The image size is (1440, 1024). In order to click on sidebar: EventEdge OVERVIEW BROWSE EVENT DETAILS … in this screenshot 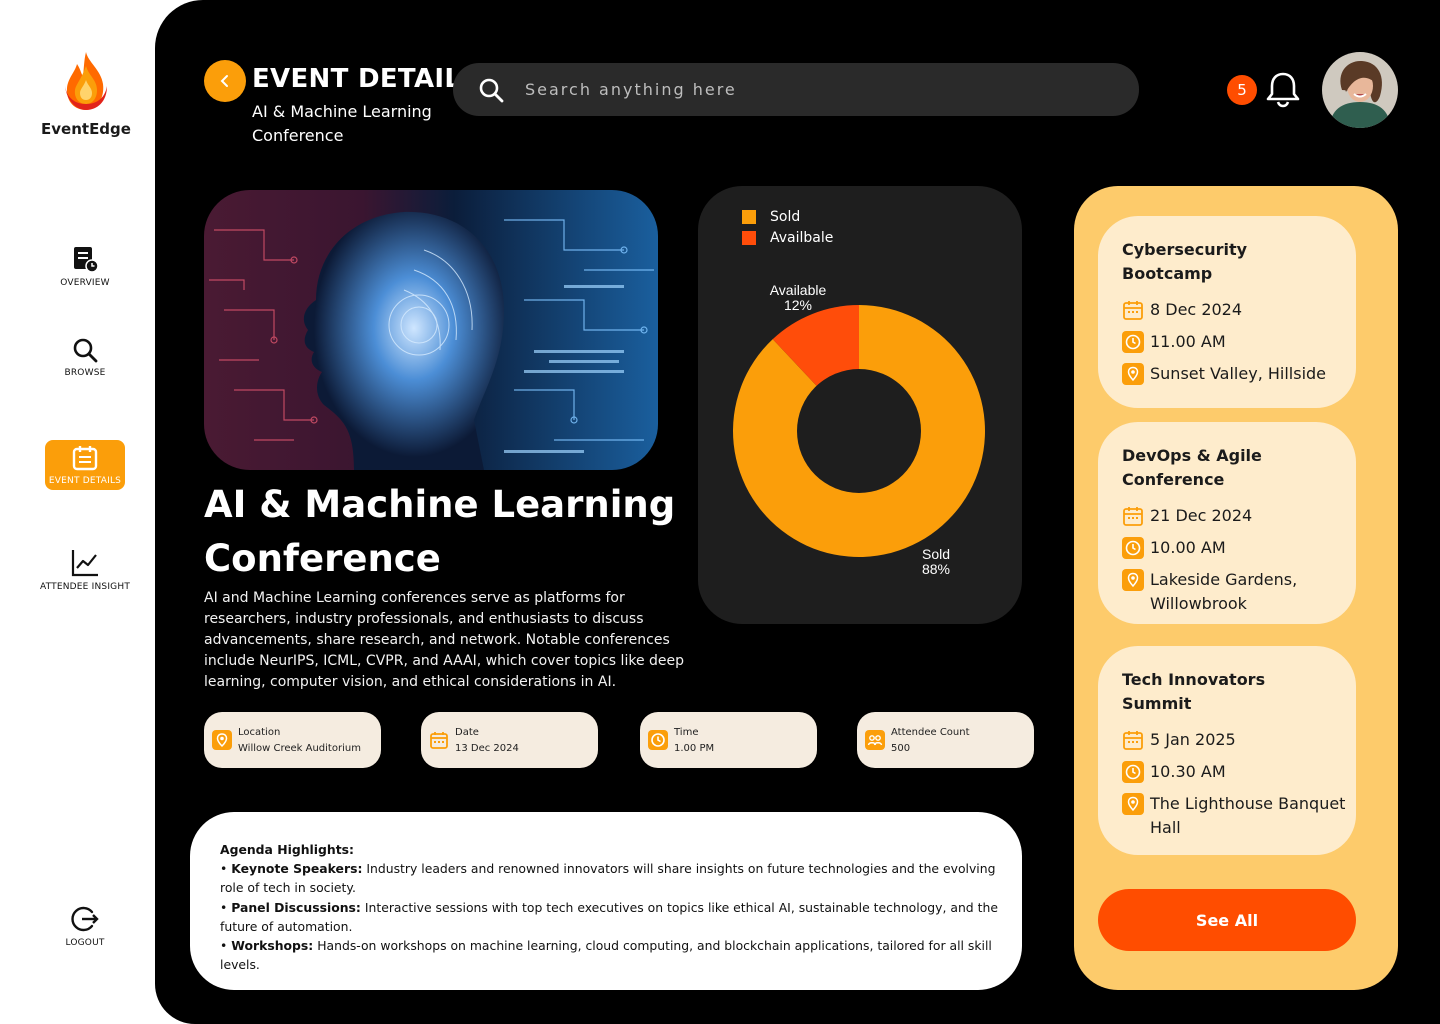, I will do `click(85, 512)`.